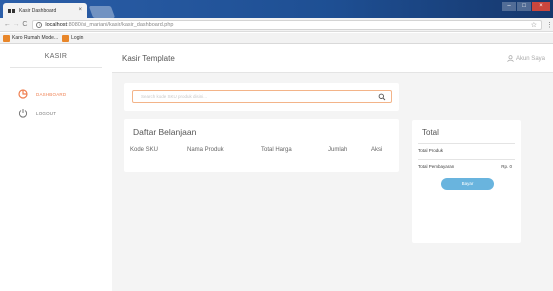 Image resolution: width=553 pixels, height=291 pixels. Describe the element at coordinates (11, 10) in the screenshot. I see `tab-favicon-icon` at that location.